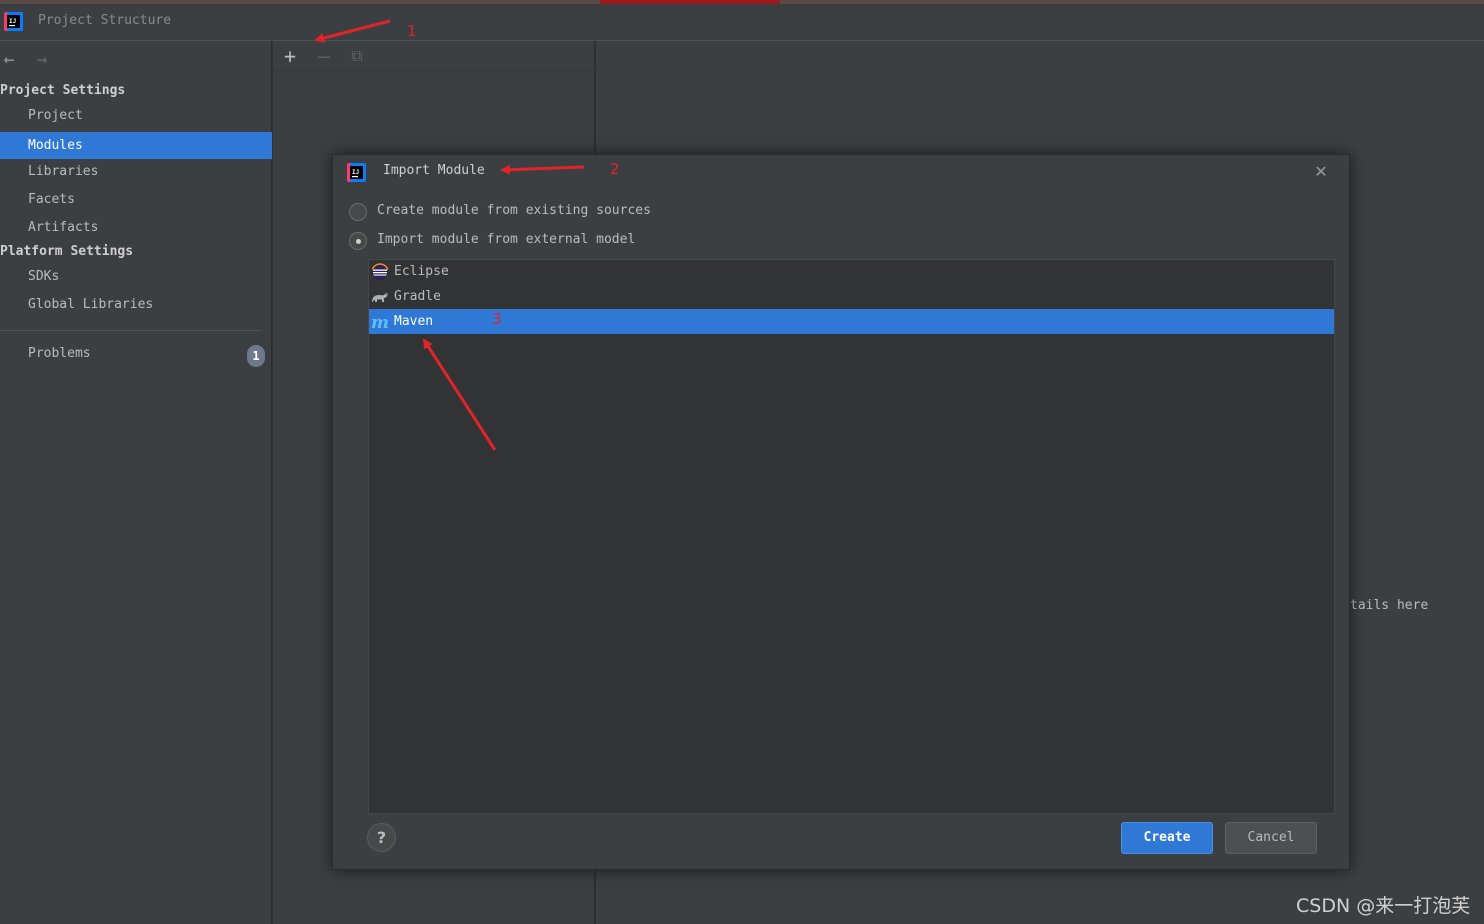  I want to click on annotation-number-3: 3, so click(497, 319).